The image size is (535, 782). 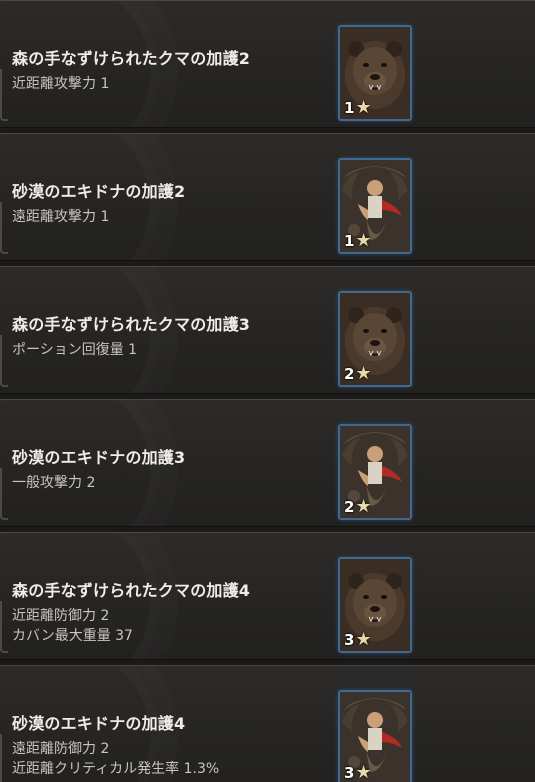 What do you see at coordinates (375, 472) in the screenshot?
I see `echidna-portrait: 2 ★` at bounding box center [375, 472].